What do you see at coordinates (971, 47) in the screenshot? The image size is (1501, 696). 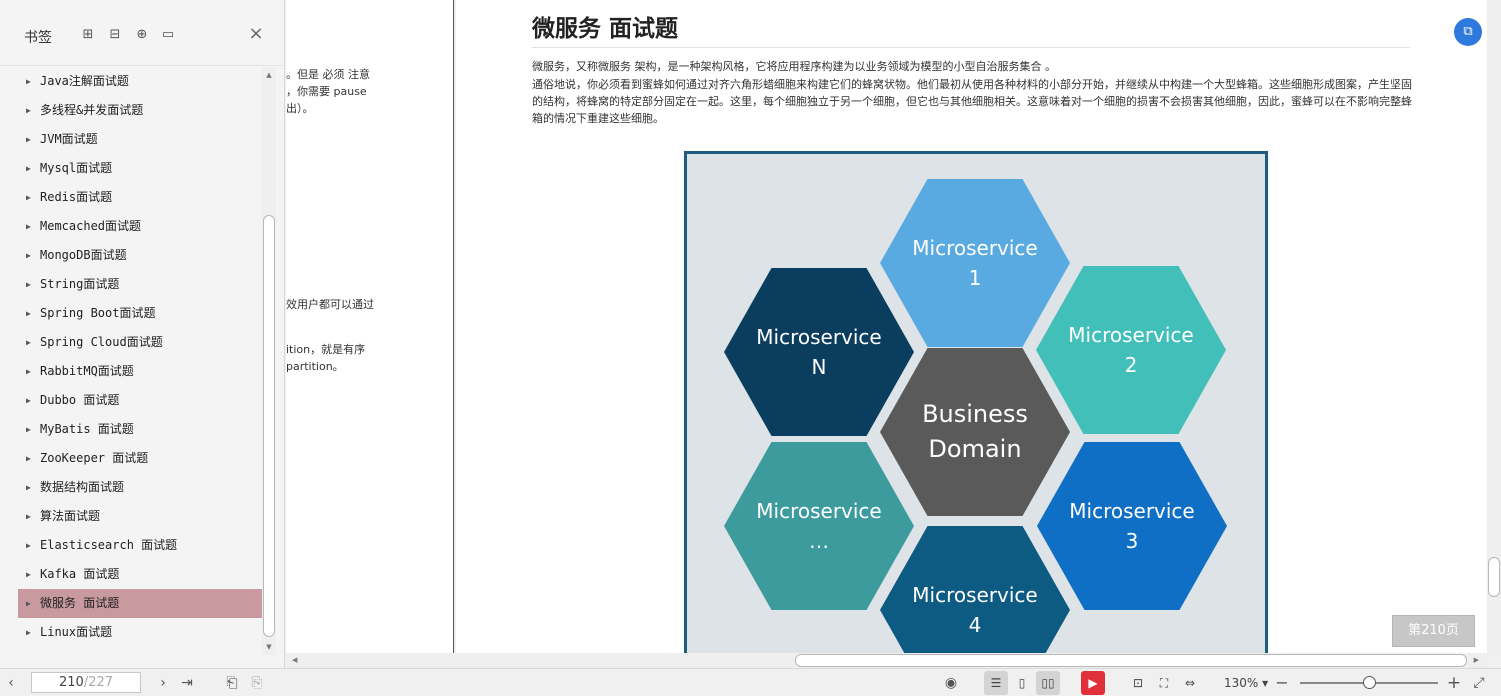 I see `heading-divider` at bounding box center [971, 47].